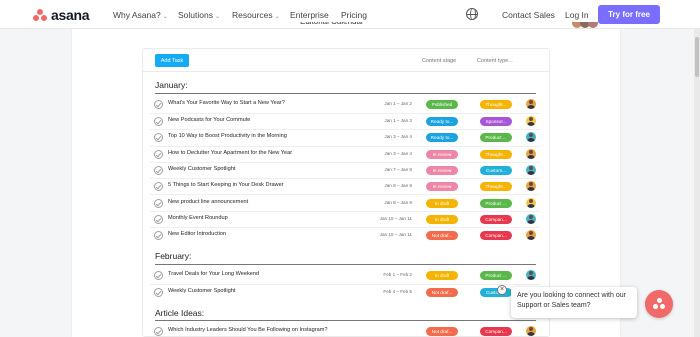  I want to click on task-dates: Feb 4 – Feb 5, so click(397, 291).